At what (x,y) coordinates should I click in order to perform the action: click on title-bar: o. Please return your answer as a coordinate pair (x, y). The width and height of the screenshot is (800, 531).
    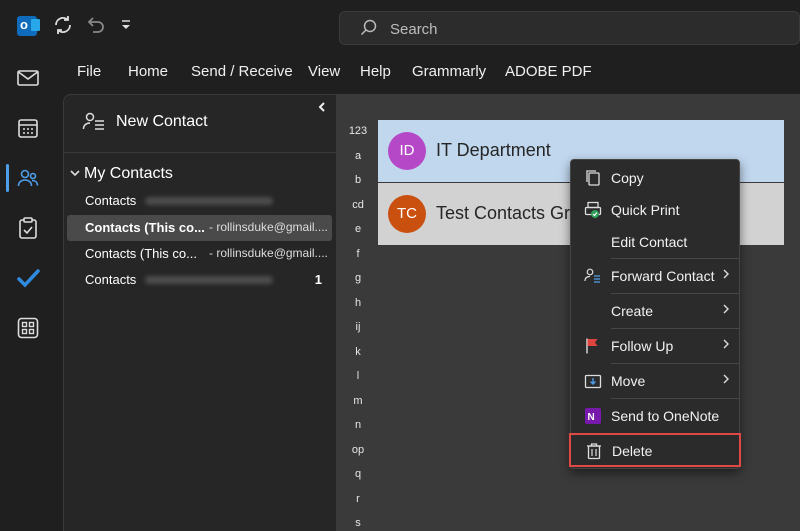
    Looking at the image, I should click on (400, 28).